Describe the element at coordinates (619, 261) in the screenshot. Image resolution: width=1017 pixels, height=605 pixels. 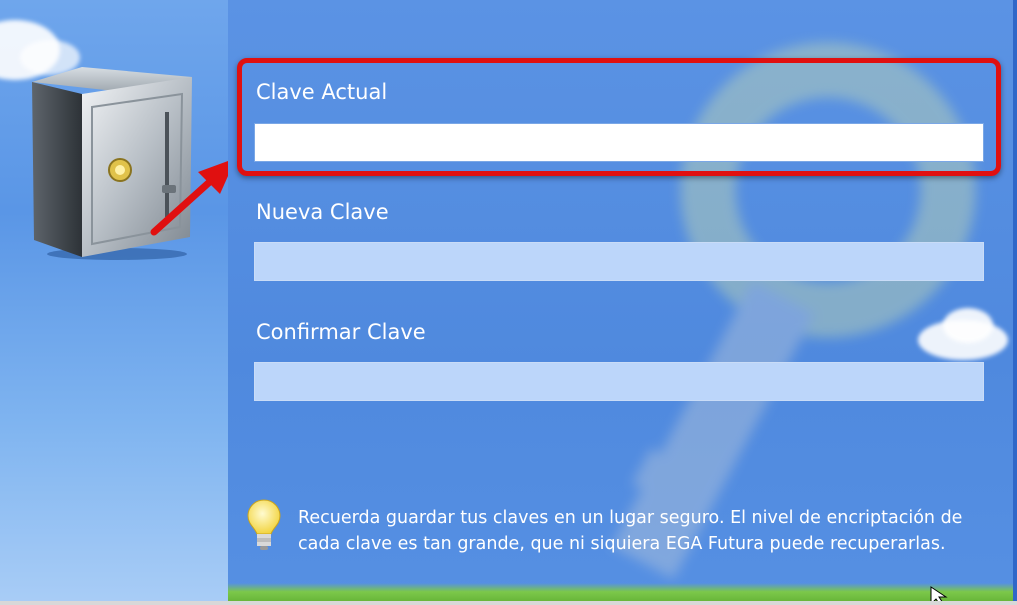
I see `new-password-input` at that location.